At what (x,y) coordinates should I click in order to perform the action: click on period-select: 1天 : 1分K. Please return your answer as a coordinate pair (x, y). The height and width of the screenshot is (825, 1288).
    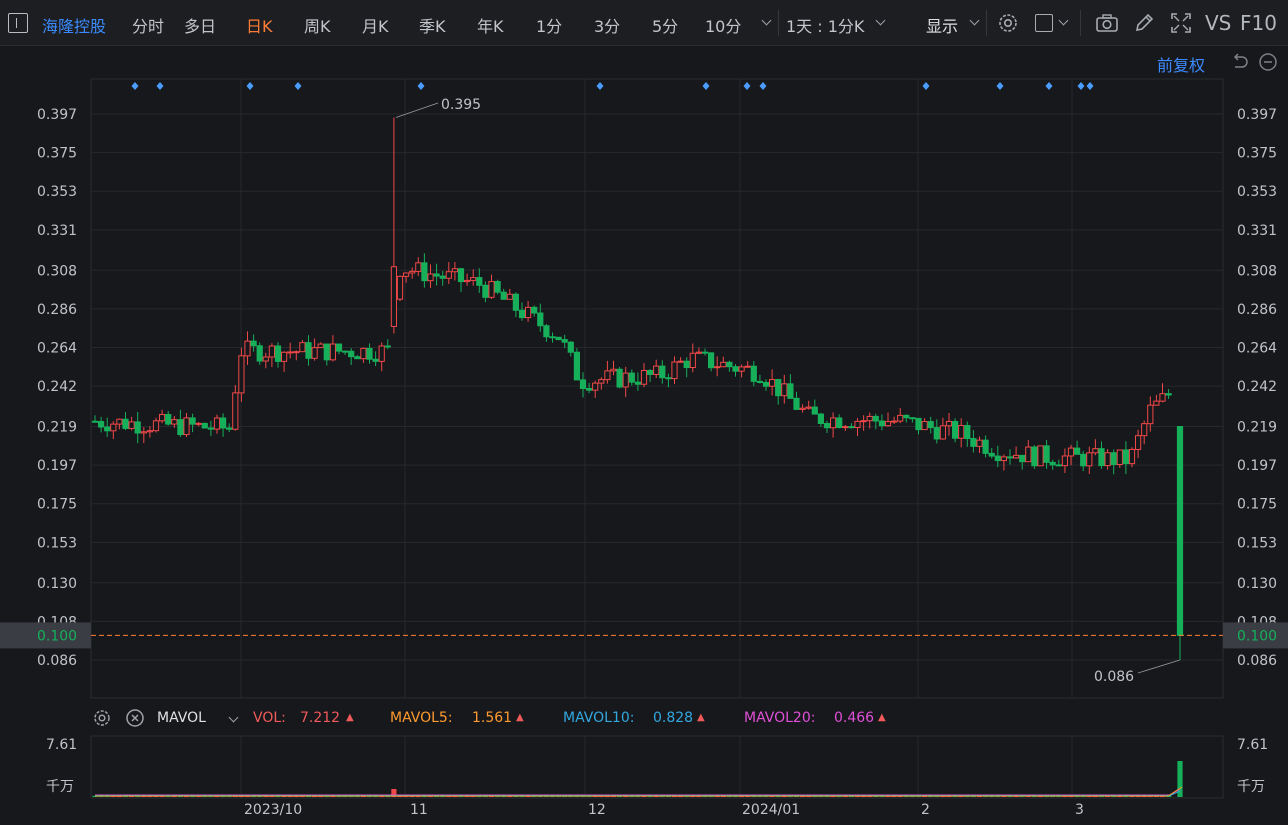
    Looking at the image, I should click on (825, 25).